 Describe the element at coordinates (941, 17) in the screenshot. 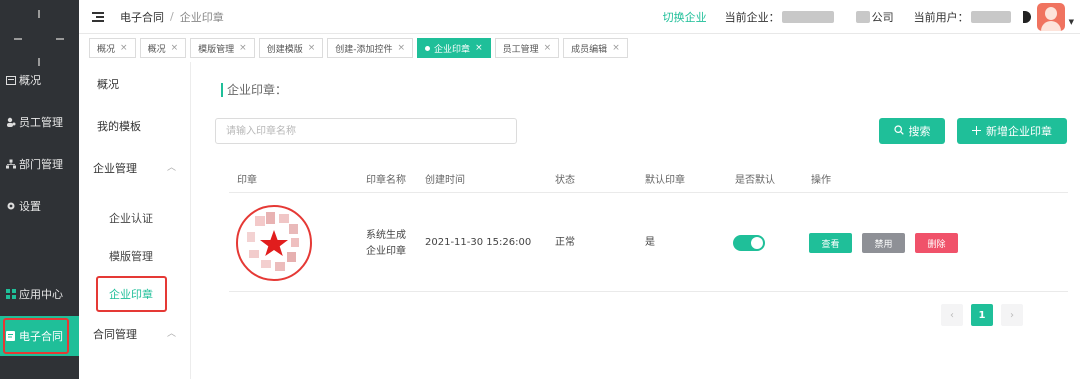

I see `current-user-label: 当前用户：` at that location.